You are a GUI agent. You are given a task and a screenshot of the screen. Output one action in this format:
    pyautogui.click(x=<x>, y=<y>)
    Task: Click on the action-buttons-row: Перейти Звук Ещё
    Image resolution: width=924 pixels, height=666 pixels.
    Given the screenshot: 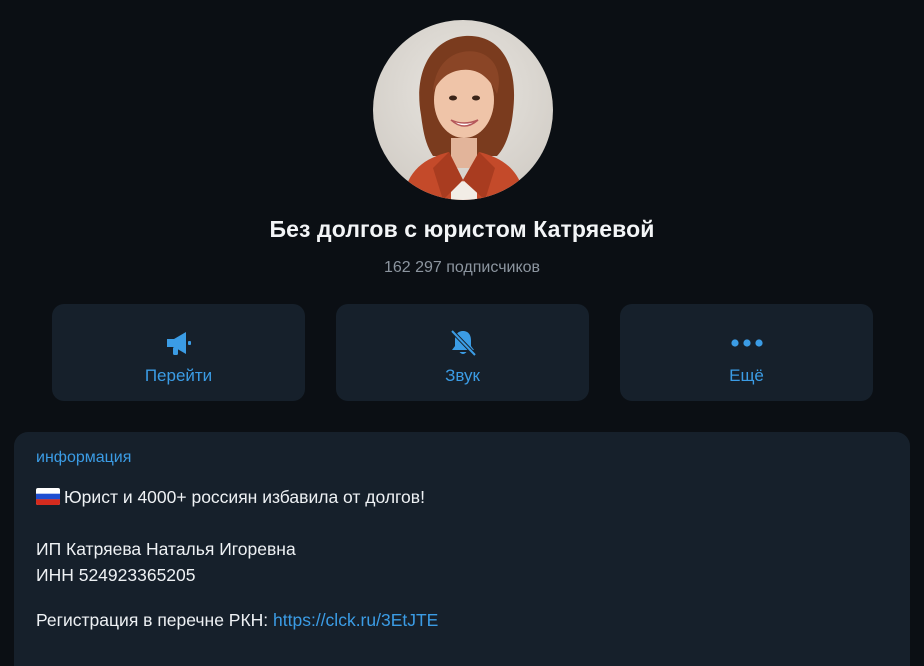 What is the action you would take?
    pyautogui.click(x=463, y=352)
    